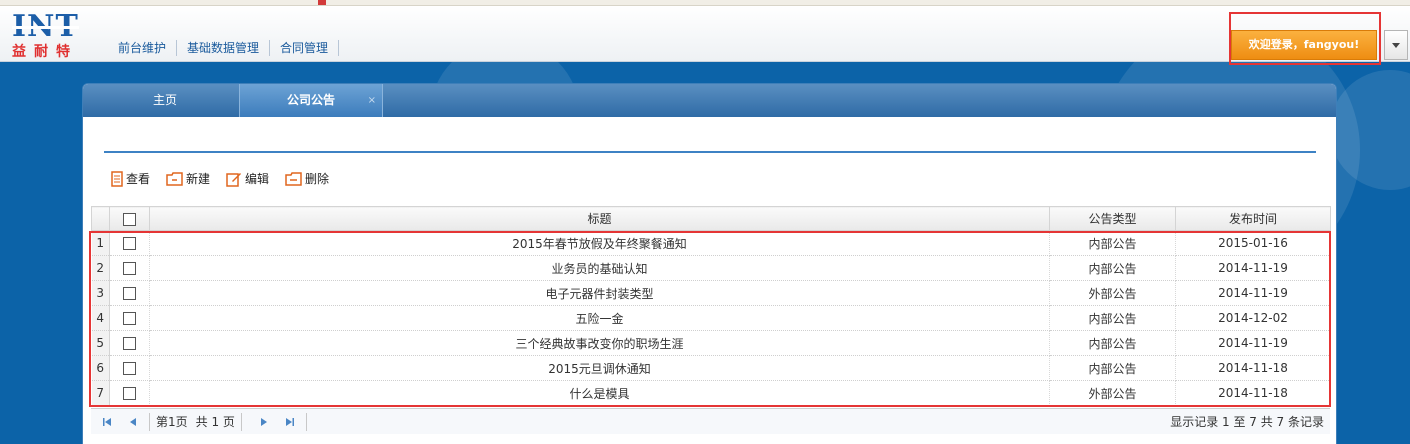  What do you see at coordinates (138, 179) in the screenshot?
I see `view-label: 查看` at bounding box center [138, 179].